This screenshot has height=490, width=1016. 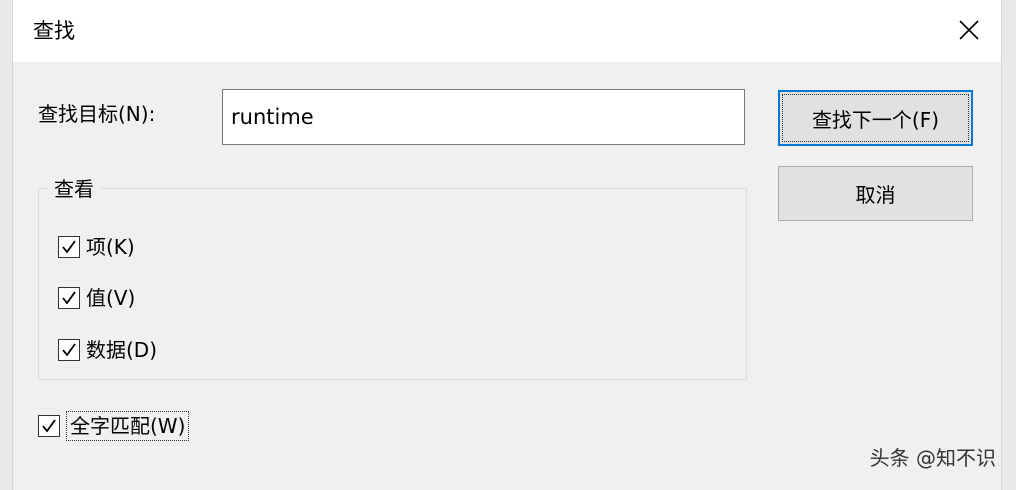 I want to click on find-next-button: 查找下一个(F), so click(x=875, y=118).